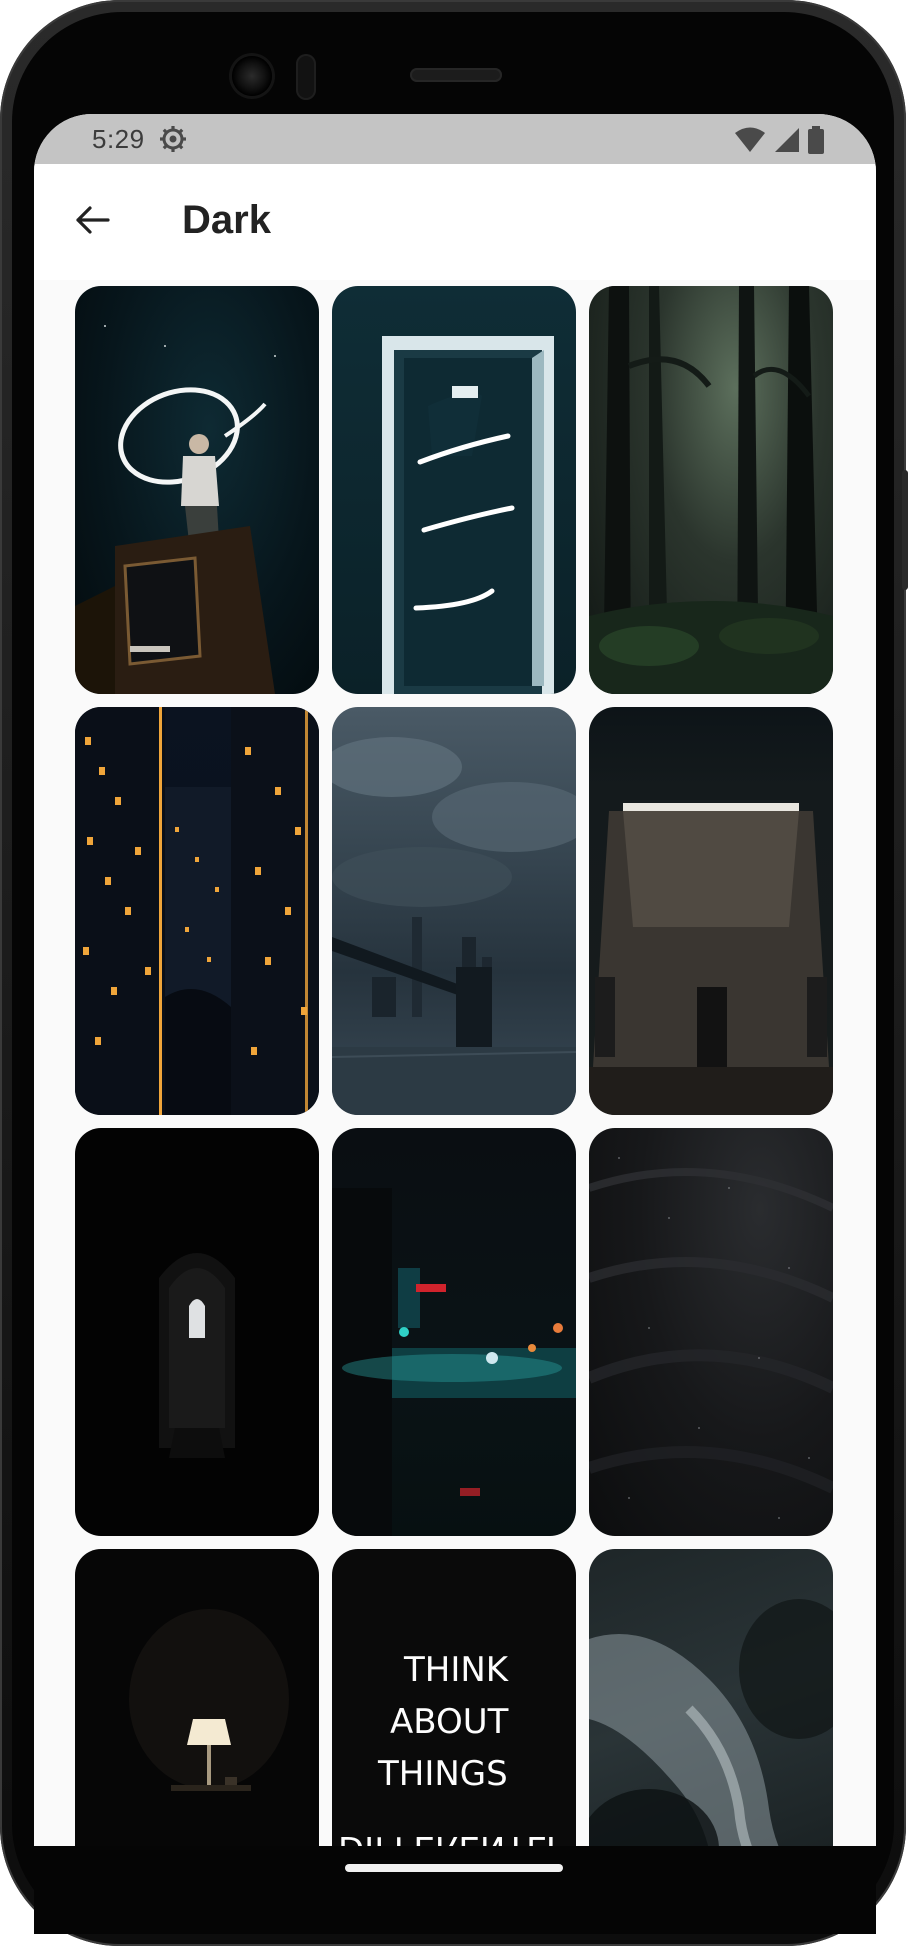 Image resolution: width=908 pixels, height=1948 pixels. I want to click on wallpaper-tile-dark-gothic-corridor, so click(197, 1332).